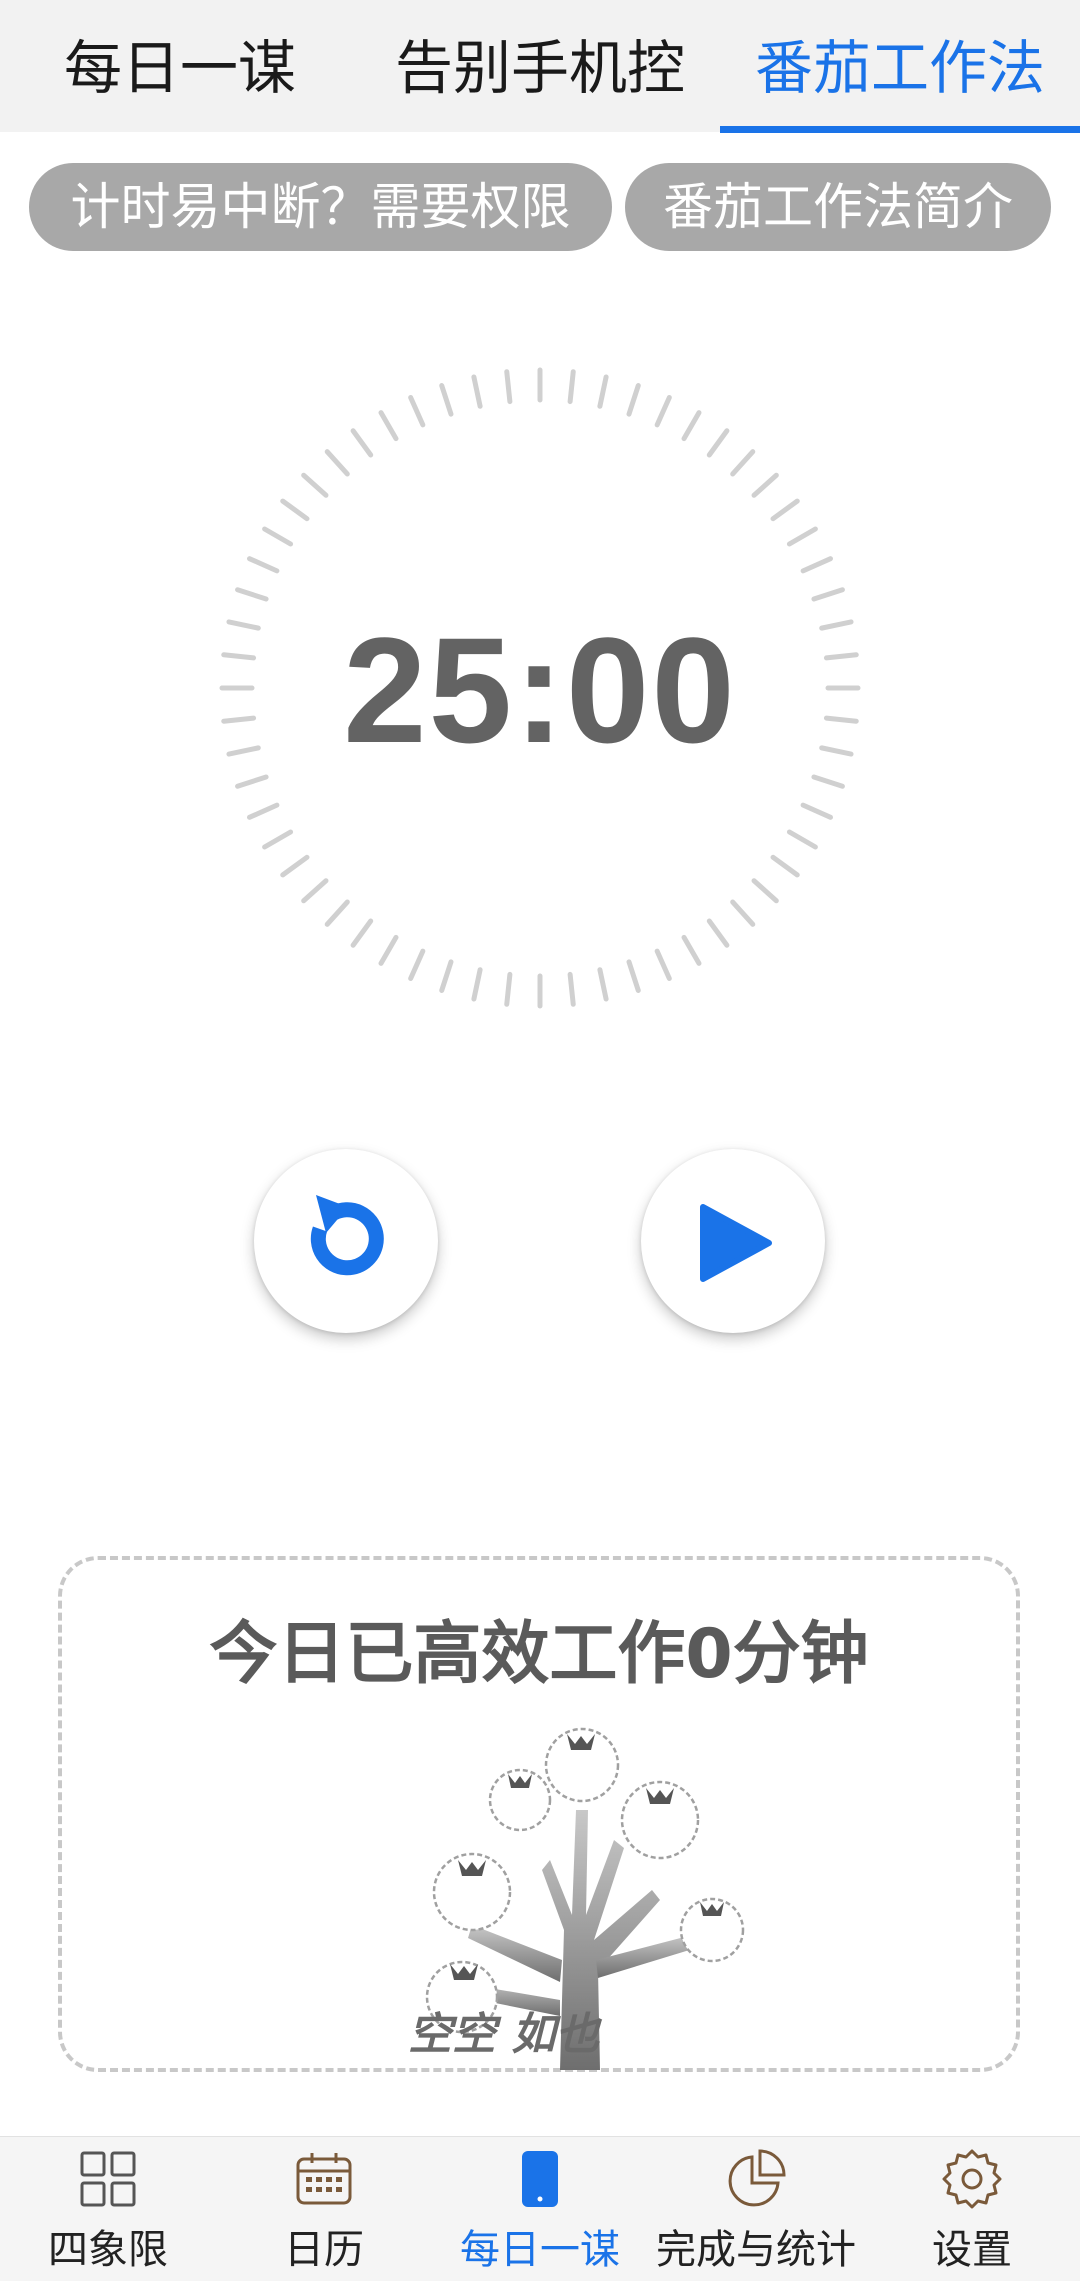  Describe the element at coordinates (347, 1235) in the screenshot. I see `reset-icon` at that location.